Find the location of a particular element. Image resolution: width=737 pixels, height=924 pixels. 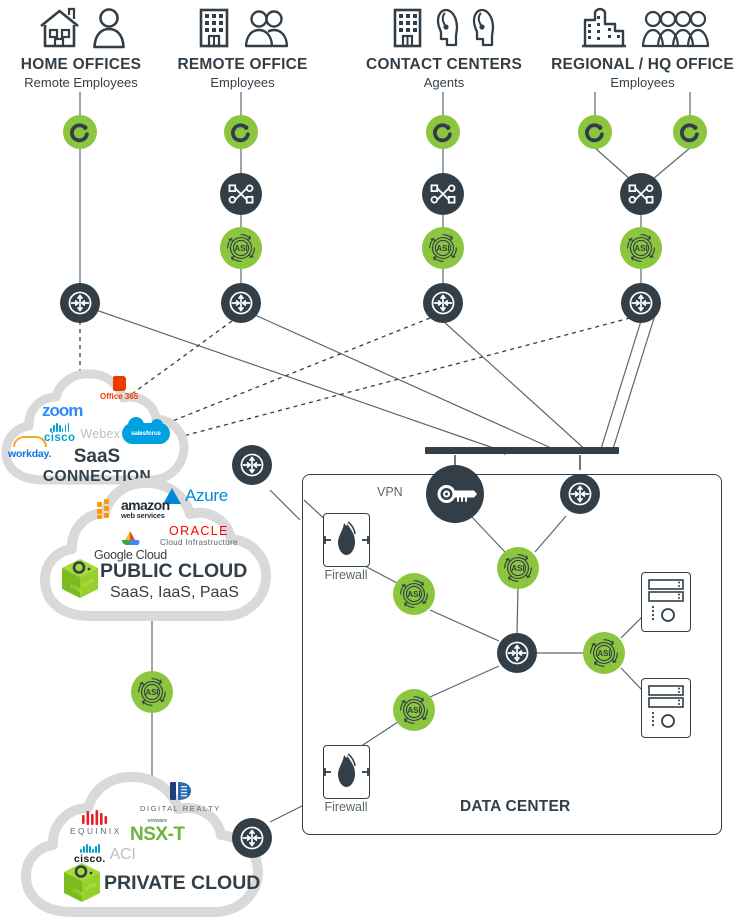

office365-logo: Office 365 is located at coordinates (119, 388).